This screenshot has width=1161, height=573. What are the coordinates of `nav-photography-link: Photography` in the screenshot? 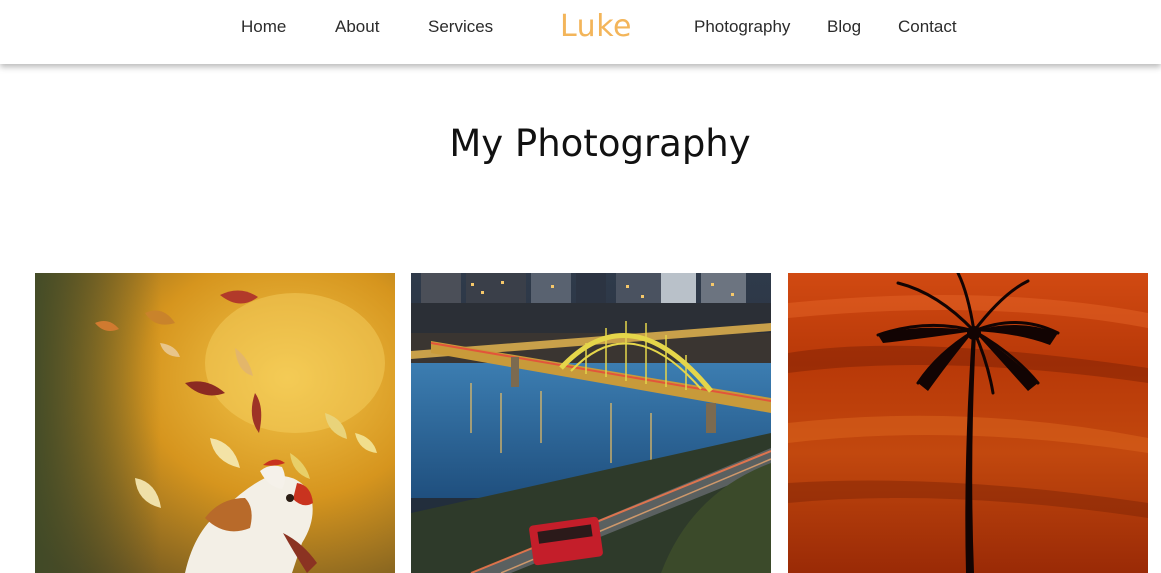 It's located at (742, 27).